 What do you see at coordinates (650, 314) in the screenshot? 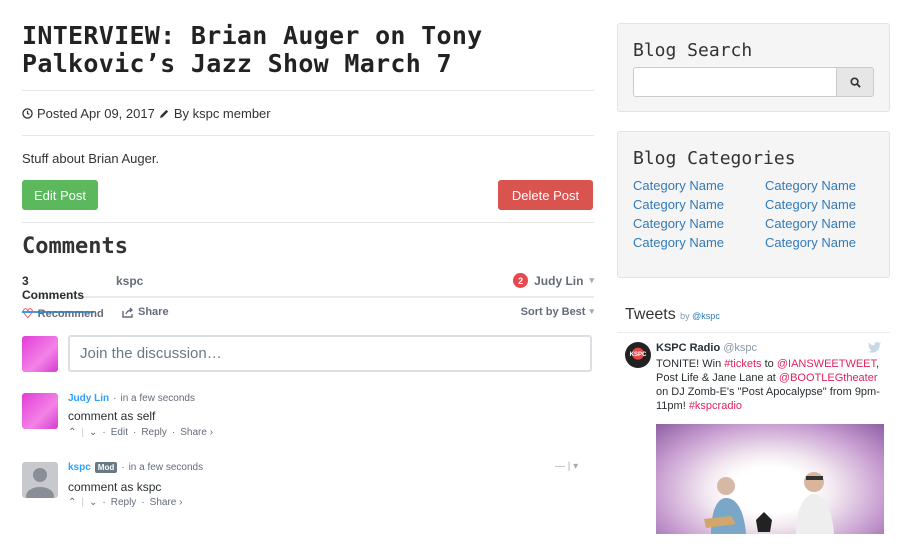
I see `tweets-label: Tweets` at bounding box center [650, 314].